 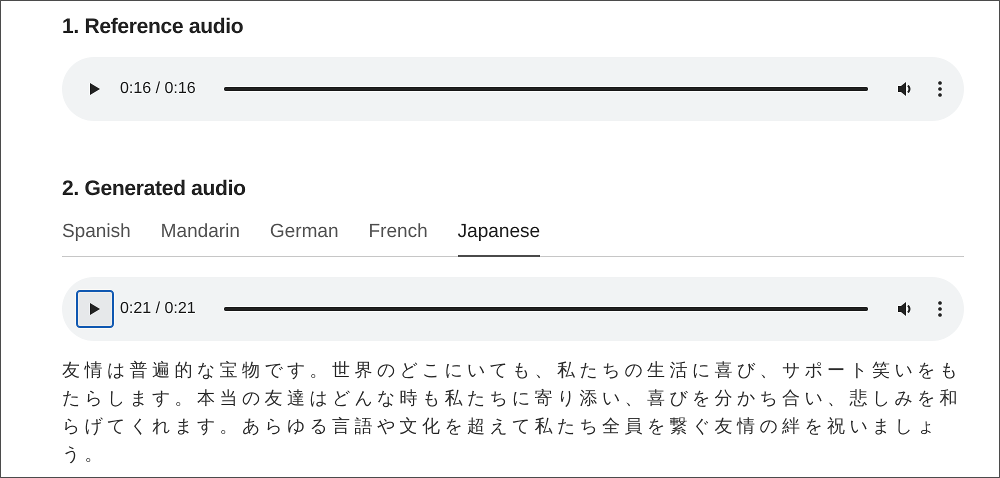 What do you see at coordinates (154, 189) in the screenshot?
I see `section-heading: 2. Generated audio` at bounding box center [154, 189].